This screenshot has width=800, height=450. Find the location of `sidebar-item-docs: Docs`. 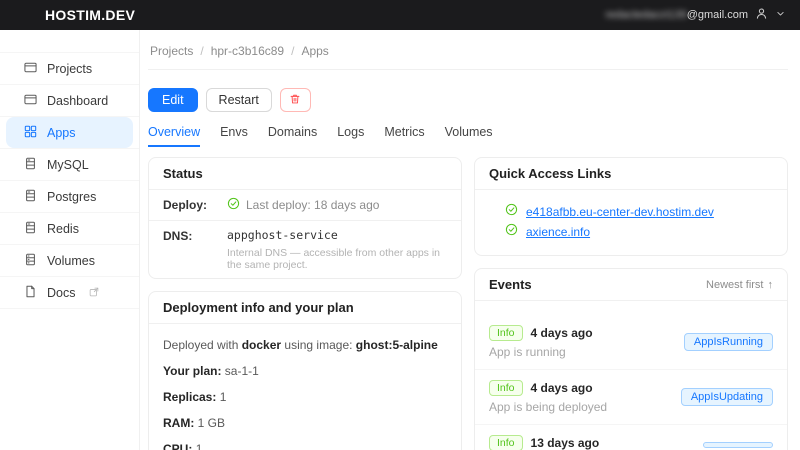

sidebar-item-docs: Docs is located at coordinates (69, 293).